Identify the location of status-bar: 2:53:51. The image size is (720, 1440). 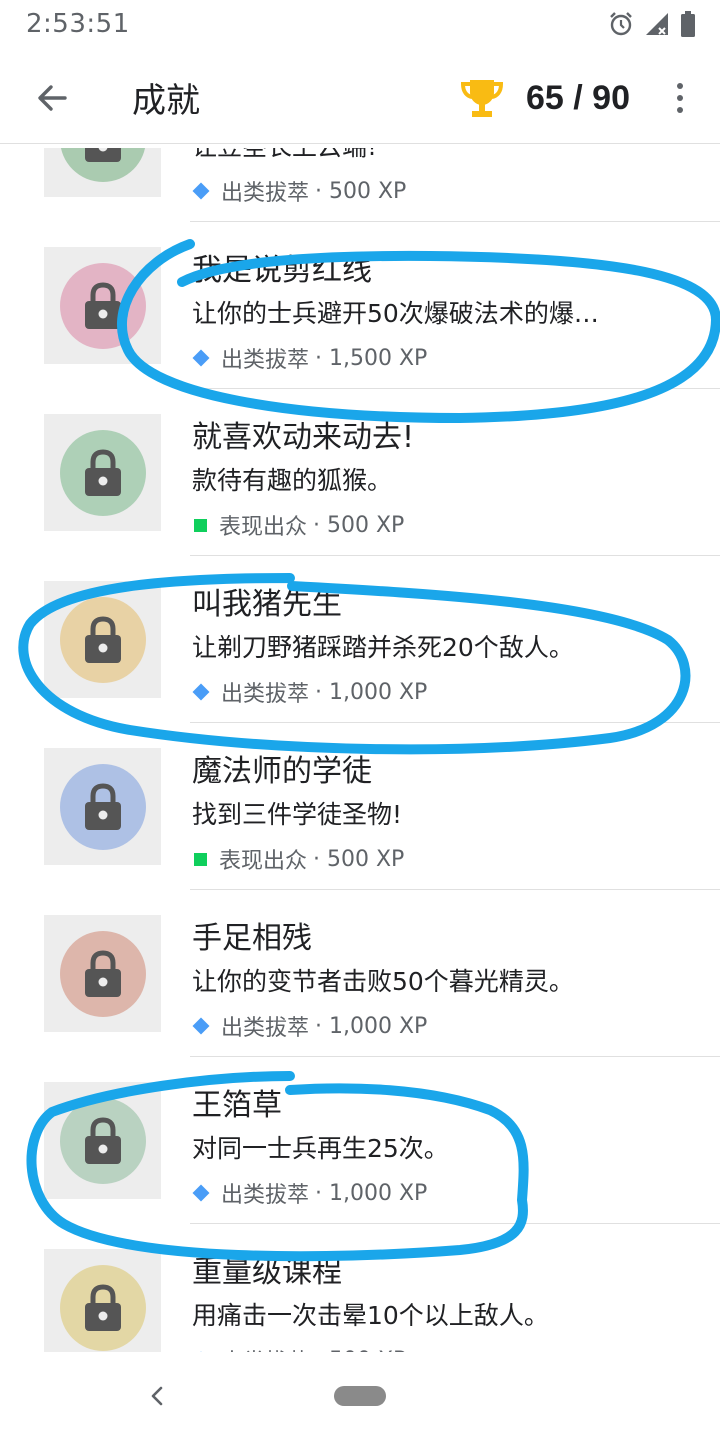
(360, 24).